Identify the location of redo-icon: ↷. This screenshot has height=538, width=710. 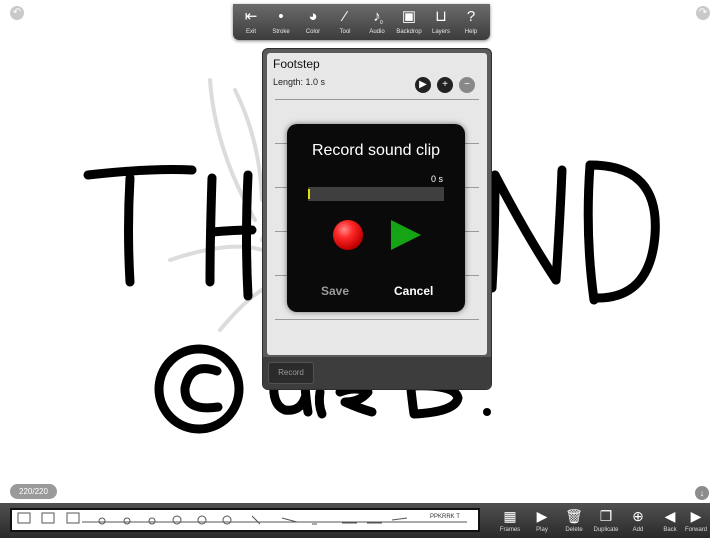
(703, 13).